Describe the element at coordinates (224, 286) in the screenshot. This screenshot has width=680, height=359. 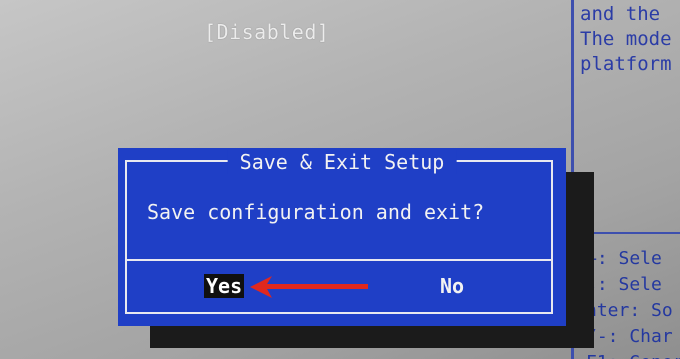
I see `yes-button: Yes` at that location.